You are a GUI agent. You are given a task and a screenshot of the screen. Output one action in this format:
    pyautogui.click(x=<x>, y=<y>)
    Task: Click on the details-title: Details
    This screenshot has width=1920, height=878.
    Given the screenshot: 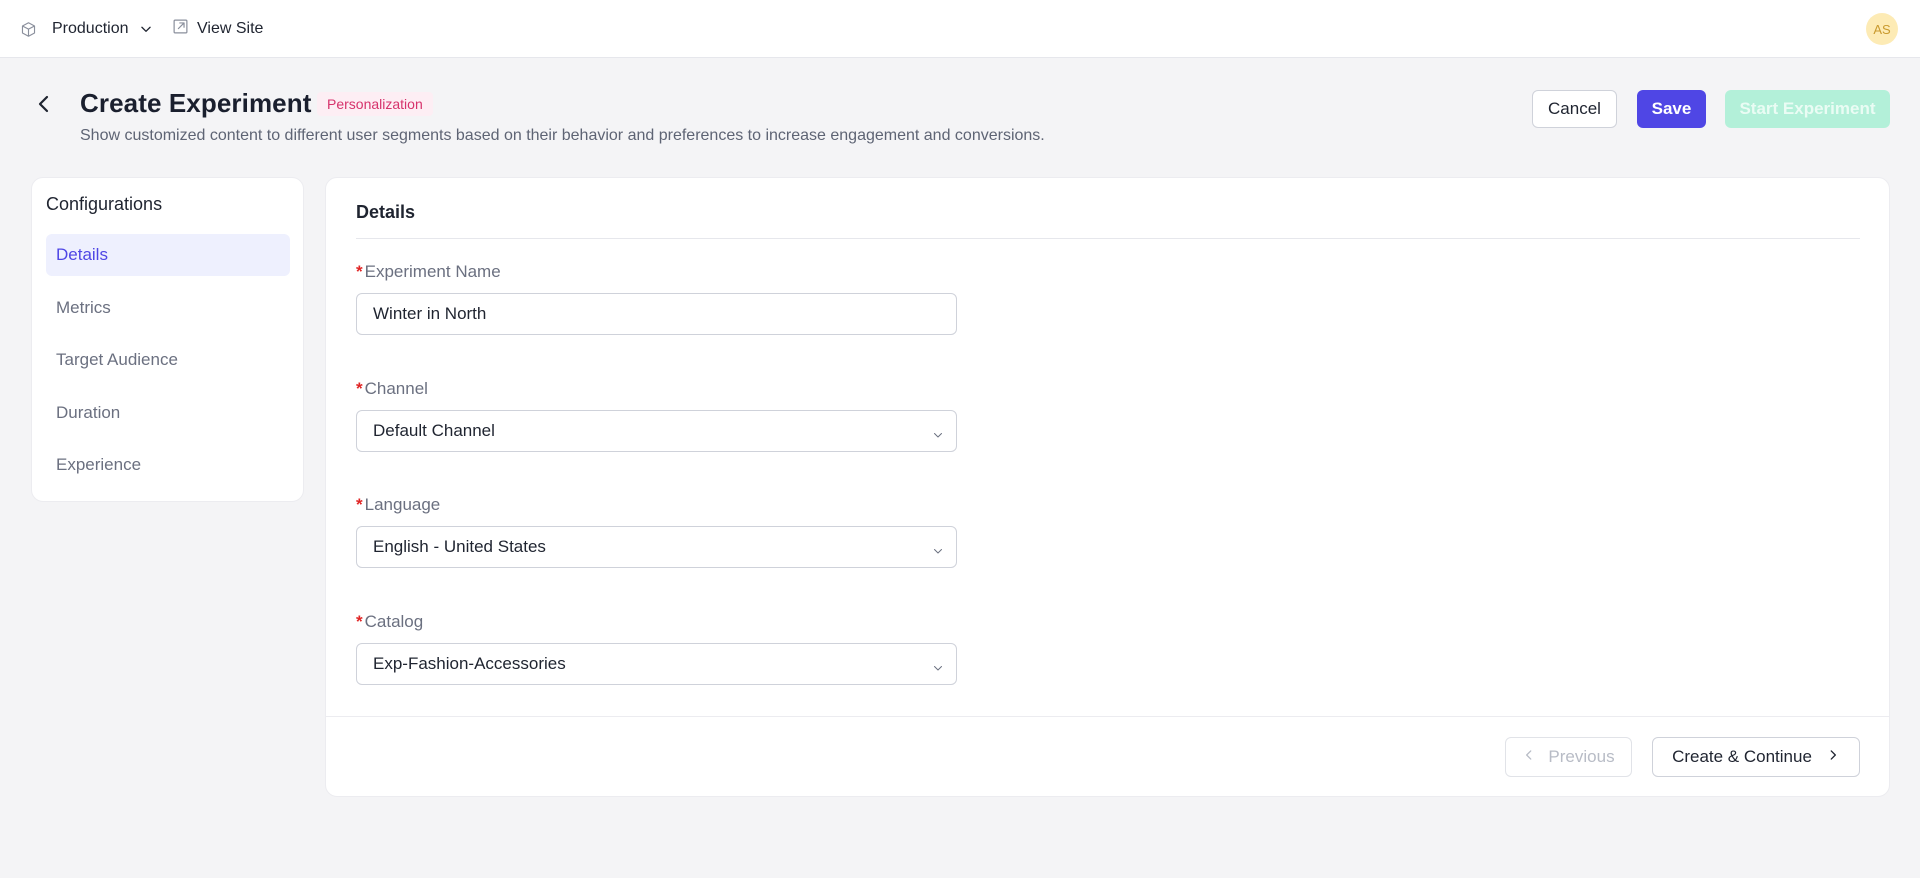 What is the action you would take?
    pyautogui.click(x=386, y=212)
    